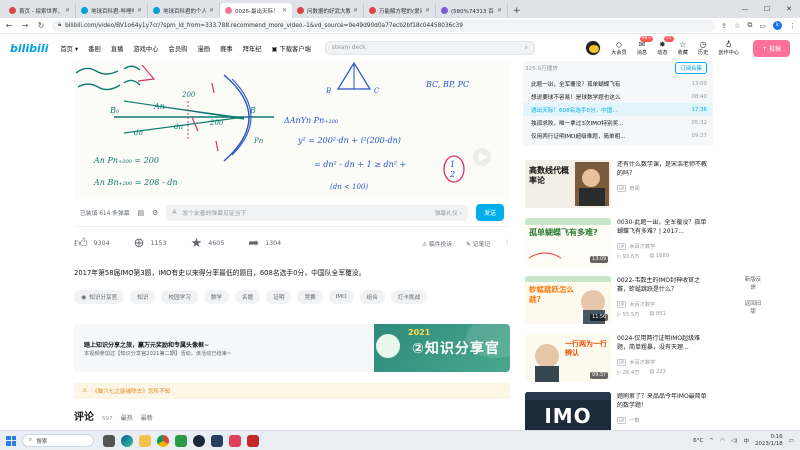 Image resolution: width=800 pixels, height=450 pixels. I want to click on collection-item: 仅用两行证明IMO超级难题，简单粗... 09:37, so click(618, 135).